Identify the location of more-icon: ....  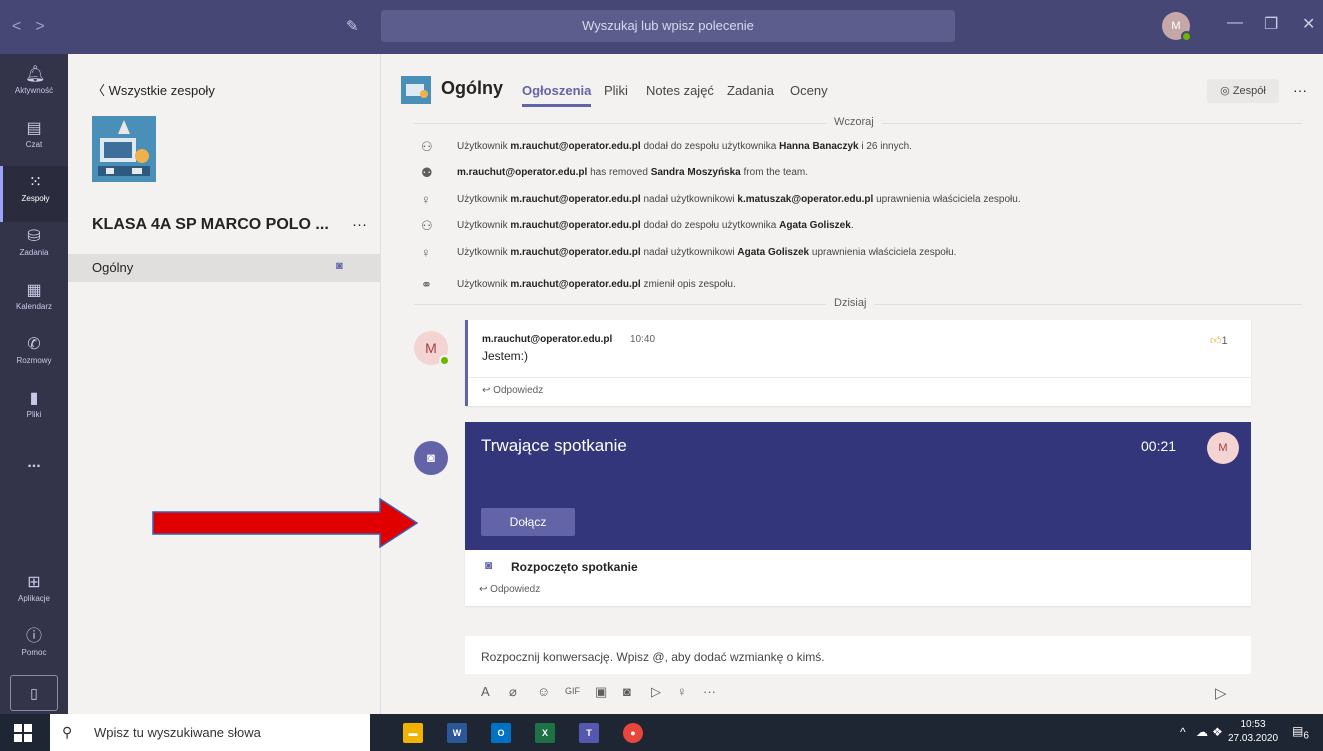
(34, 462).